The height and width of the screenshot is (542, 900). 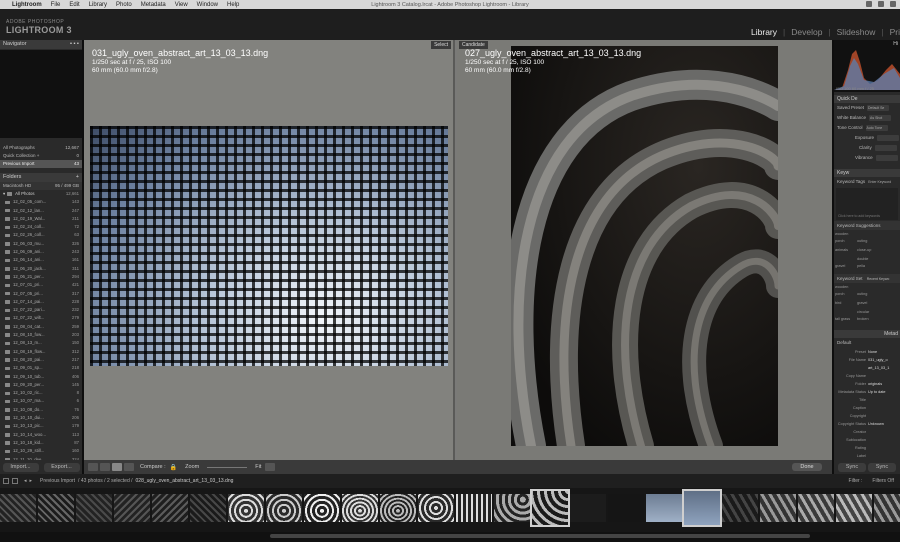 What do you see at coordinates (856, 32) in the screenshot?
I see `module-slideshow: Slideshow` at bounding box center [856, 32].